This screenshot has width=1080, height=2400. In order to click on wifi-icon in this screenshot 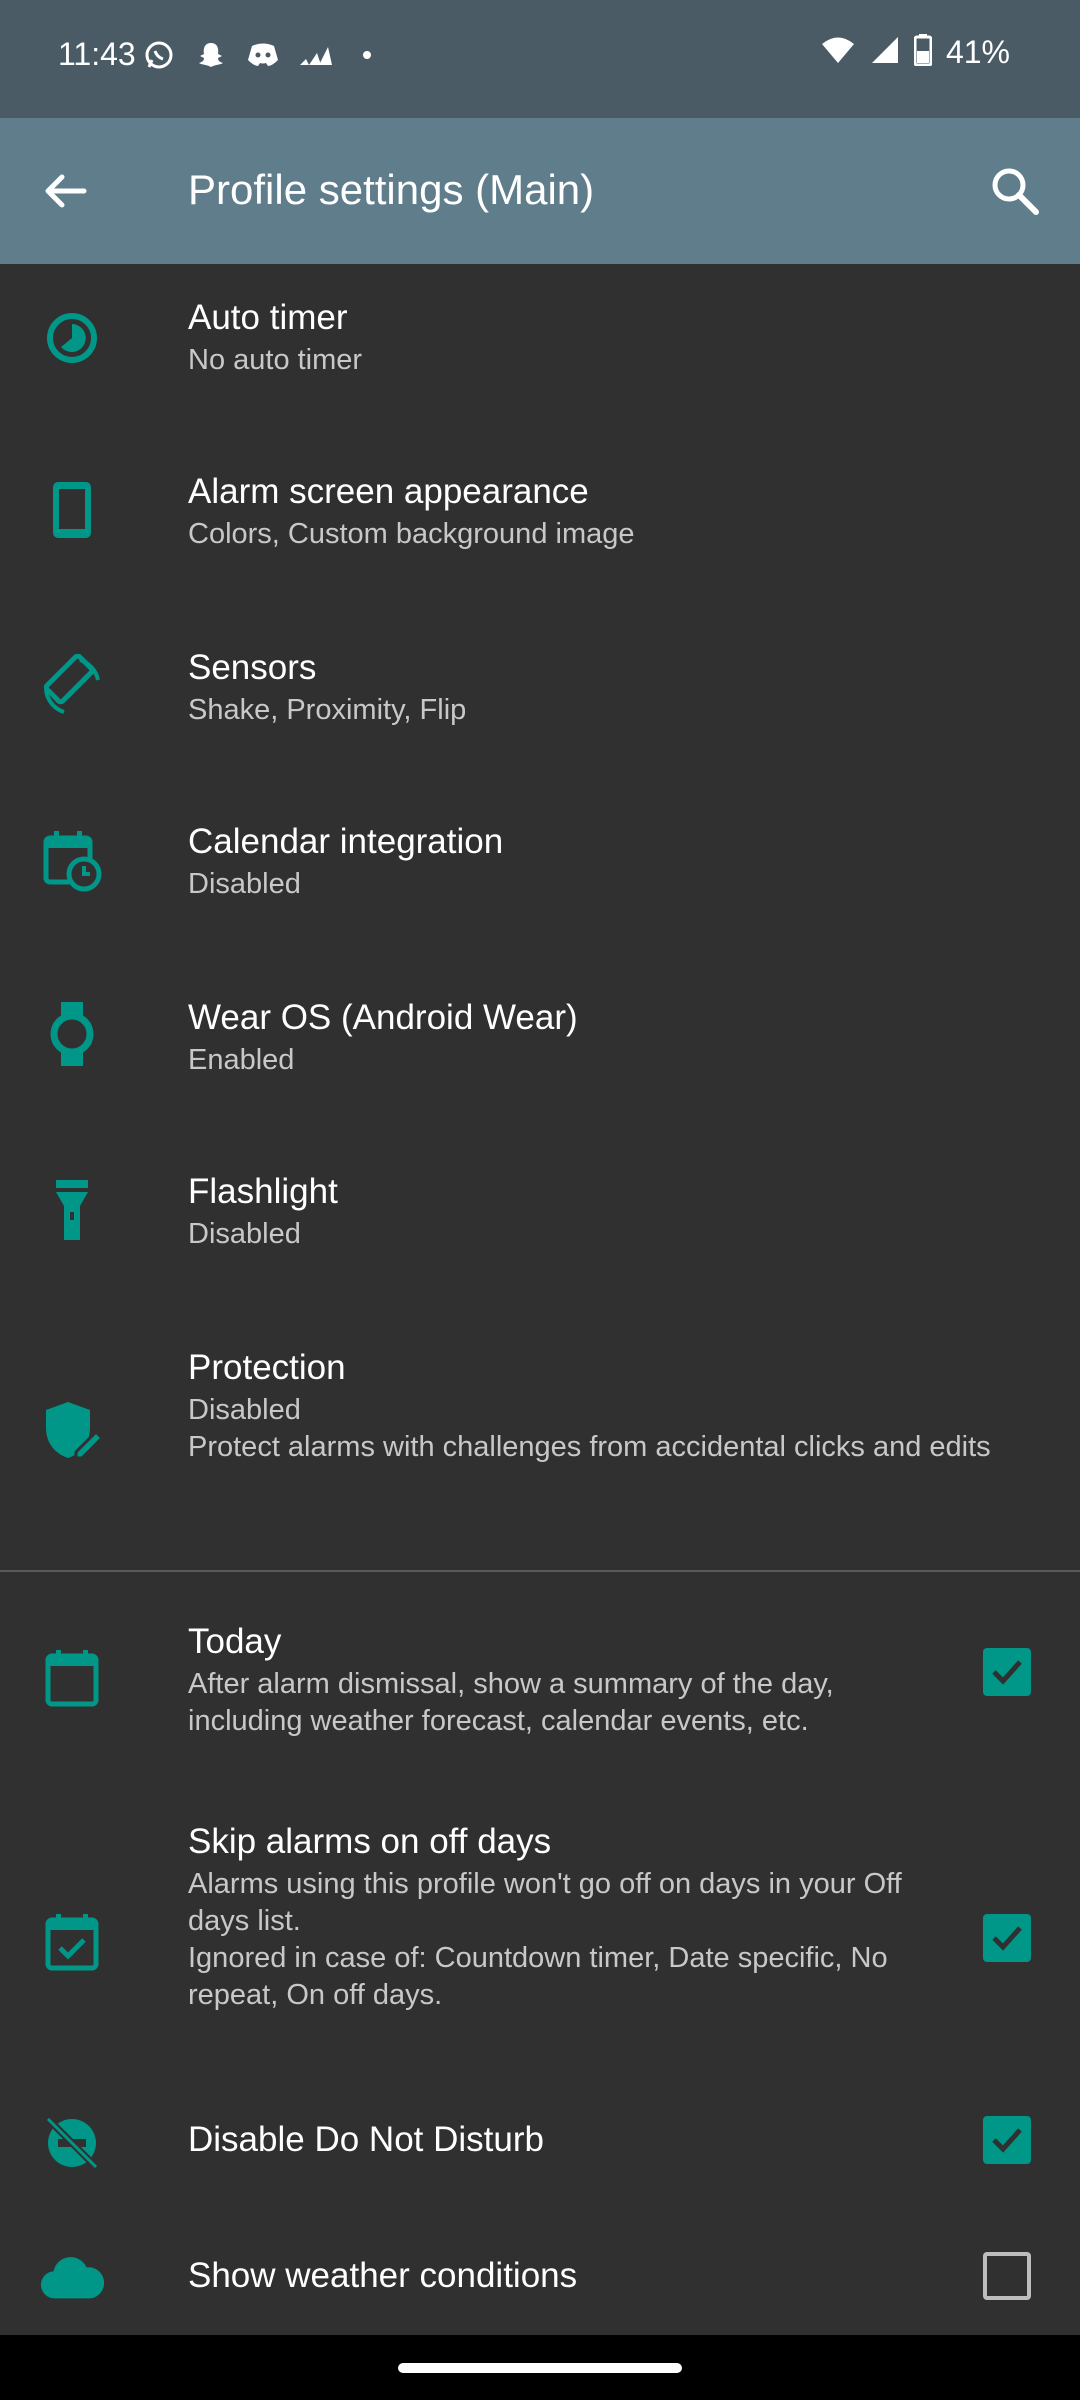, I will do `click(838, 52)`.